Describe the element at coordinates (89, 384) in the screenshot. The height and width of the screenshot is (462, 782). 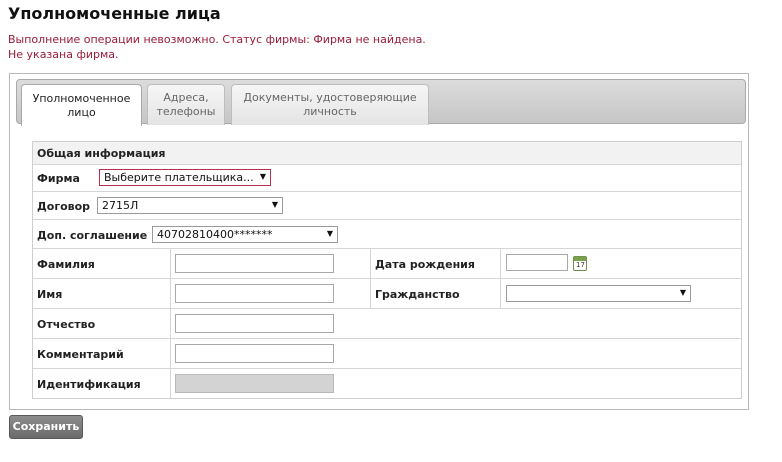
I see `identification-label: Идентификация` at that location.